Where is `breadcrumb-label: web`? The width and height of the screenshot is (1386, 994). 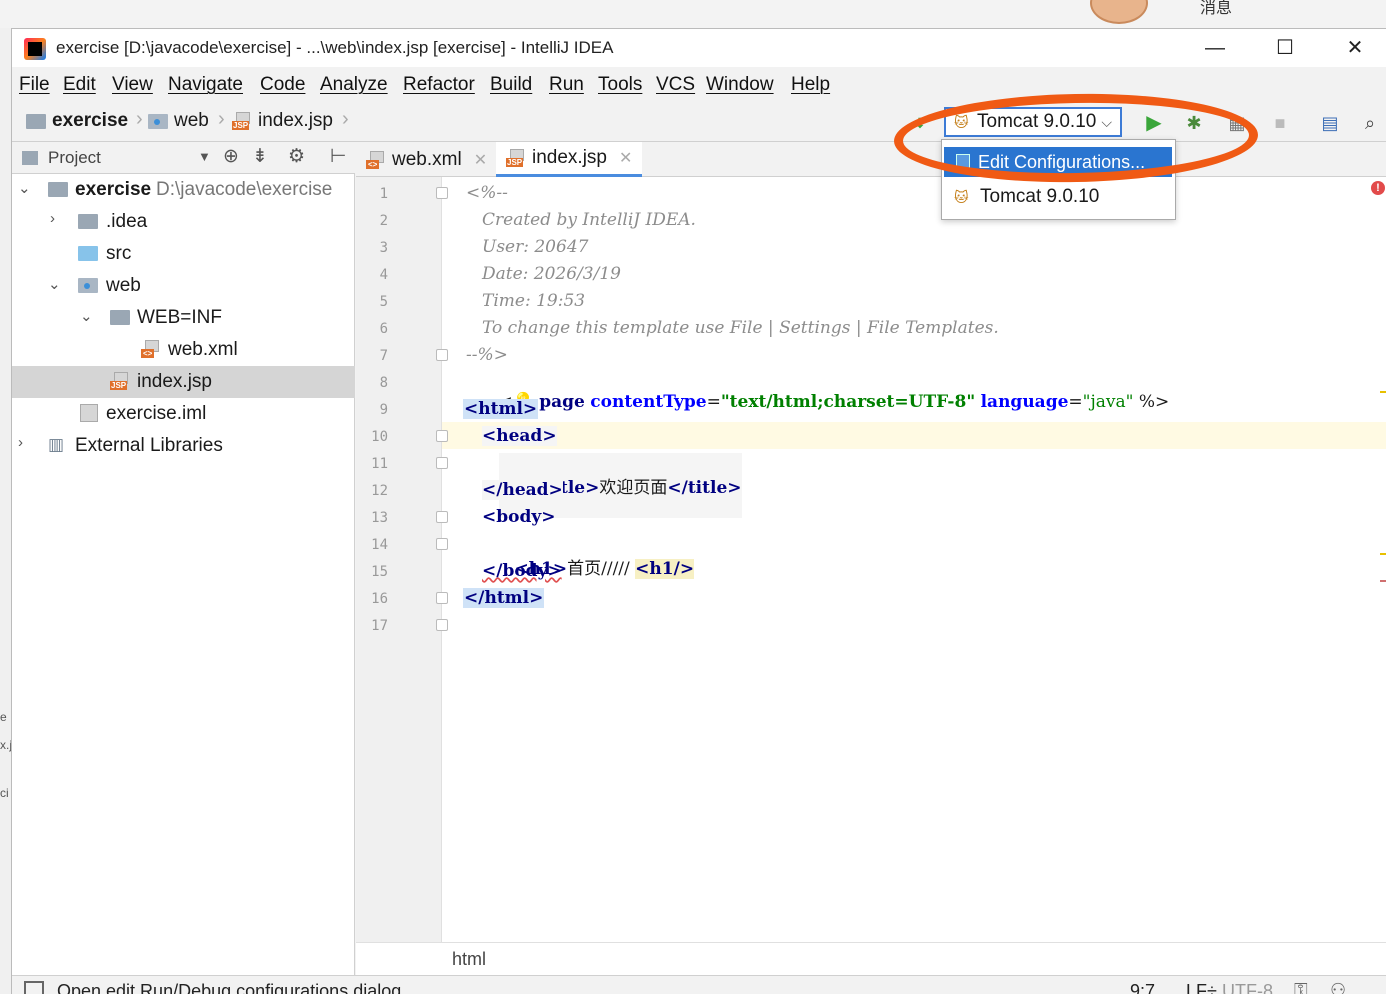
breadcrumb-label: web is located at coordinates (191, 120).